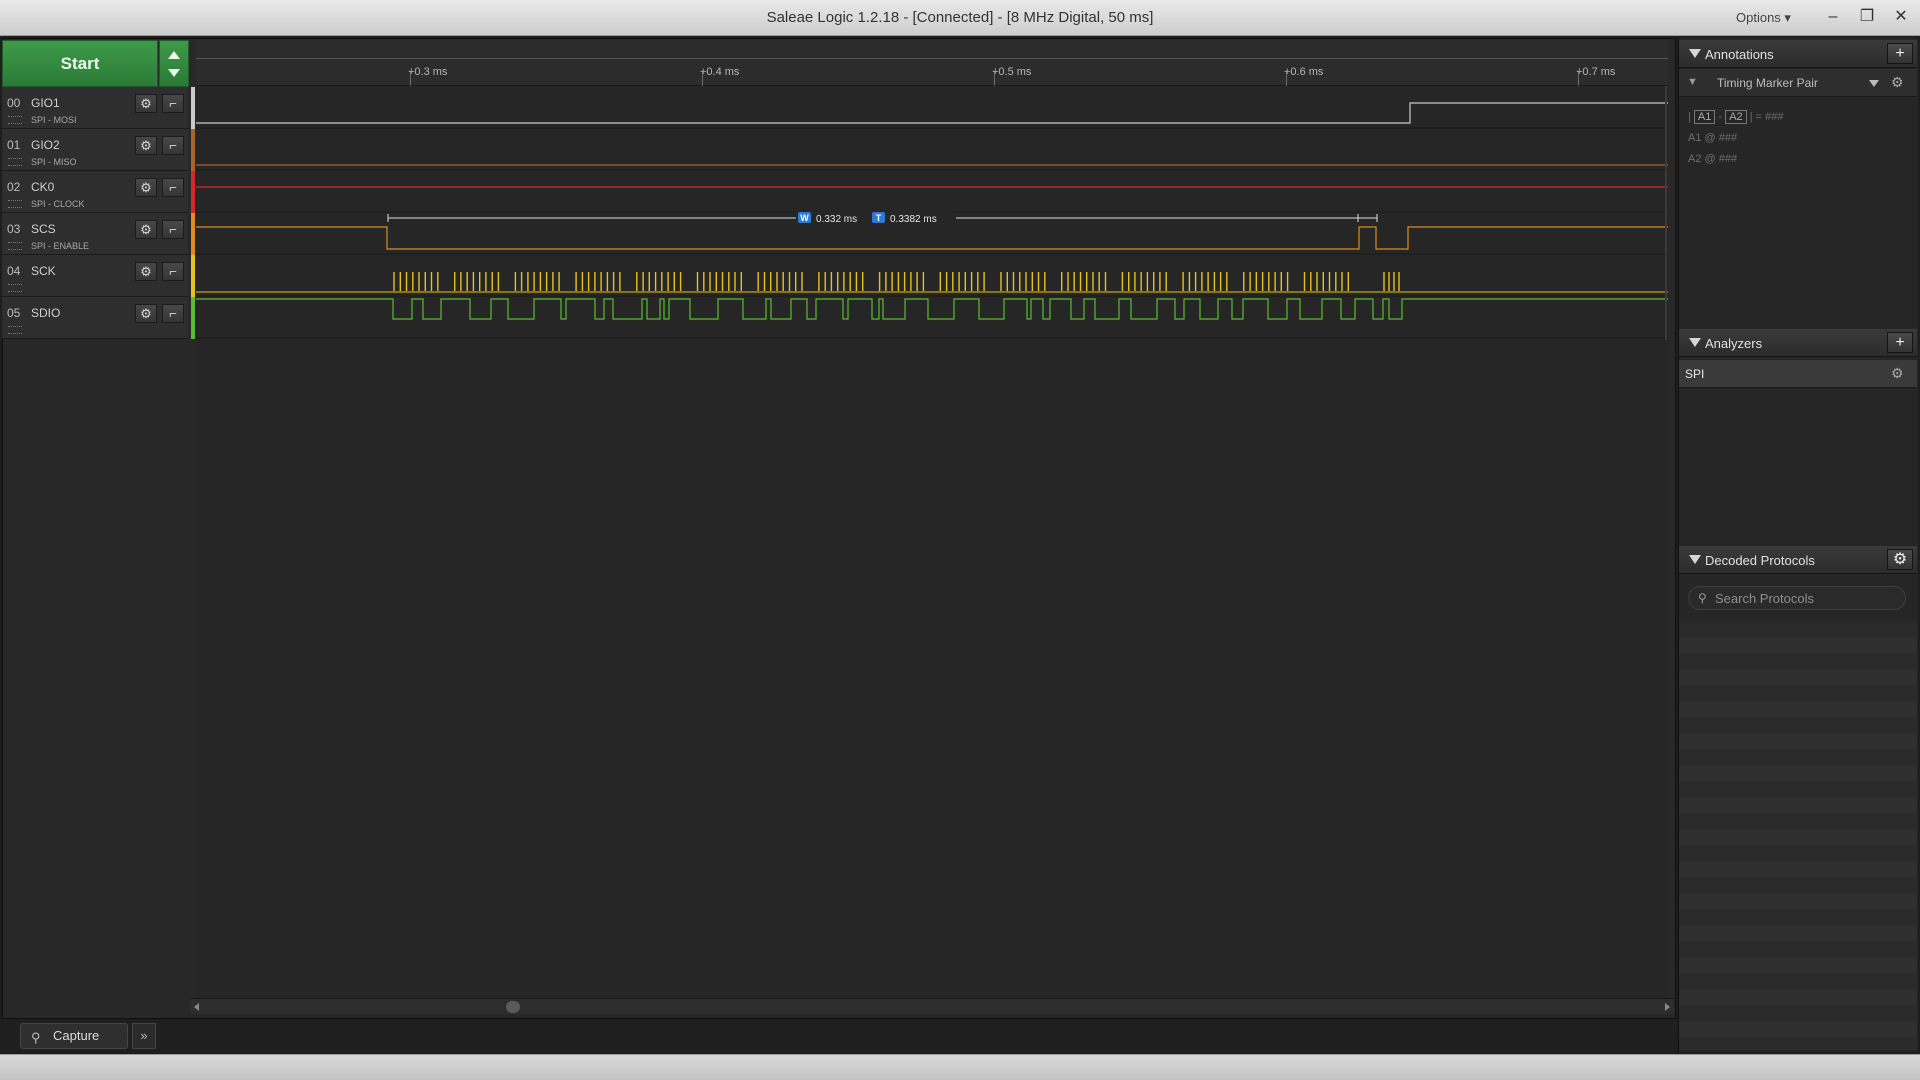 The image size is (1920, 1080). Describe the element at coordinates (1808, 598) in the screenshot. I see `search-protocols-input` at that location.